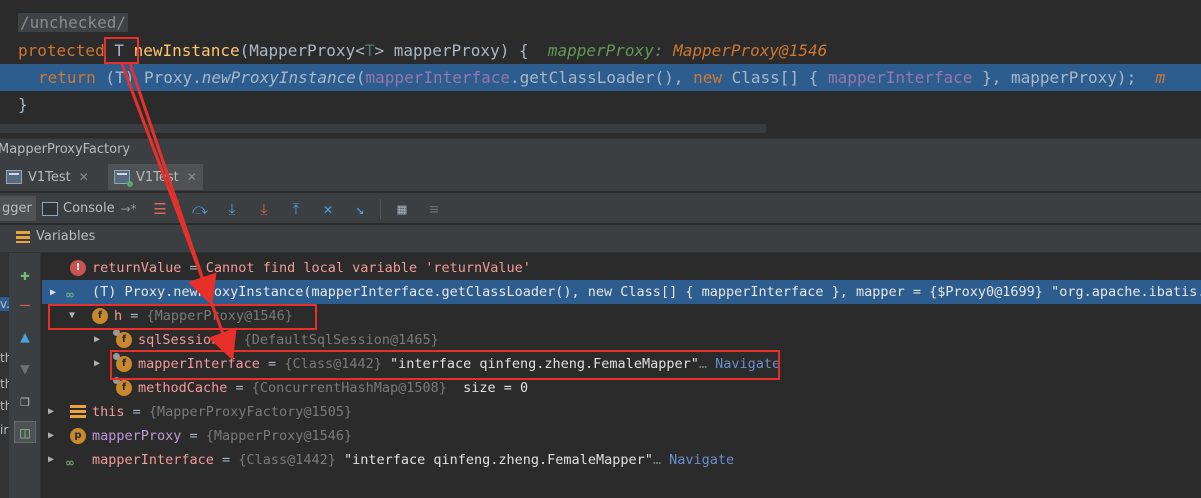  I want to click on step-over-icon: ⤼, so click(200, 209).